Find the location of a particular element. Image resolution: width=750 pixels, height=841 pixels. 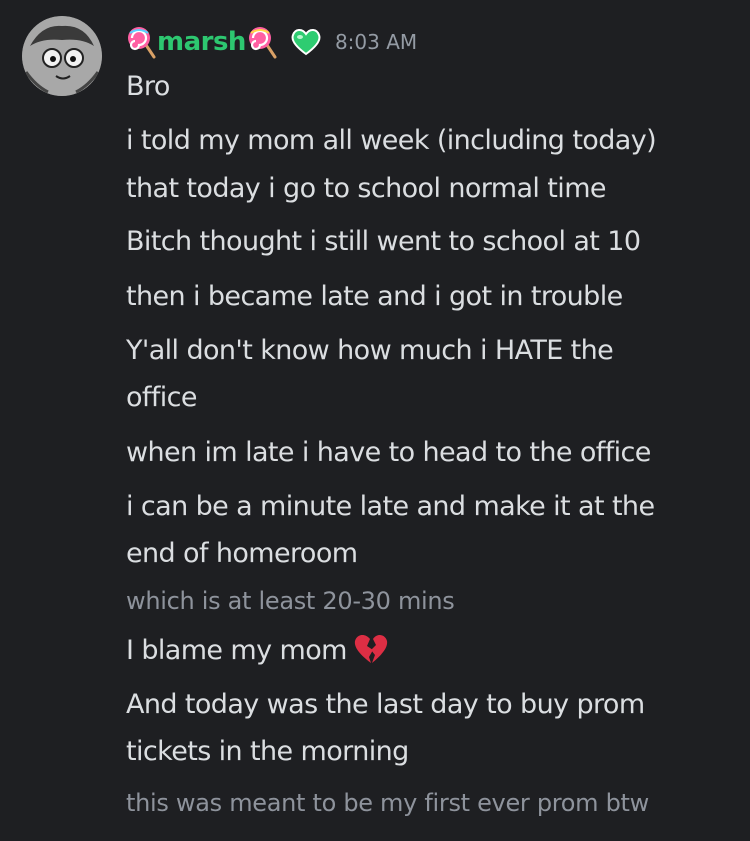

message-line: tickets in the morning is located at coordinates (426, 752).